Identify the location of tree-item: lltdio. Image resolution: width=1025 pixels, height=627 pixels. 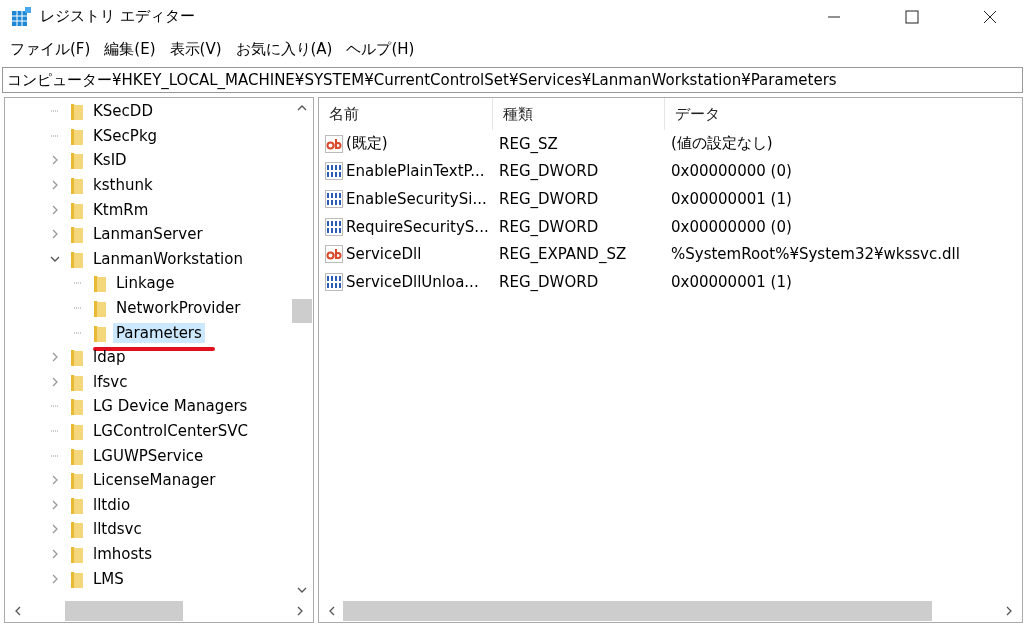
(112, 504).